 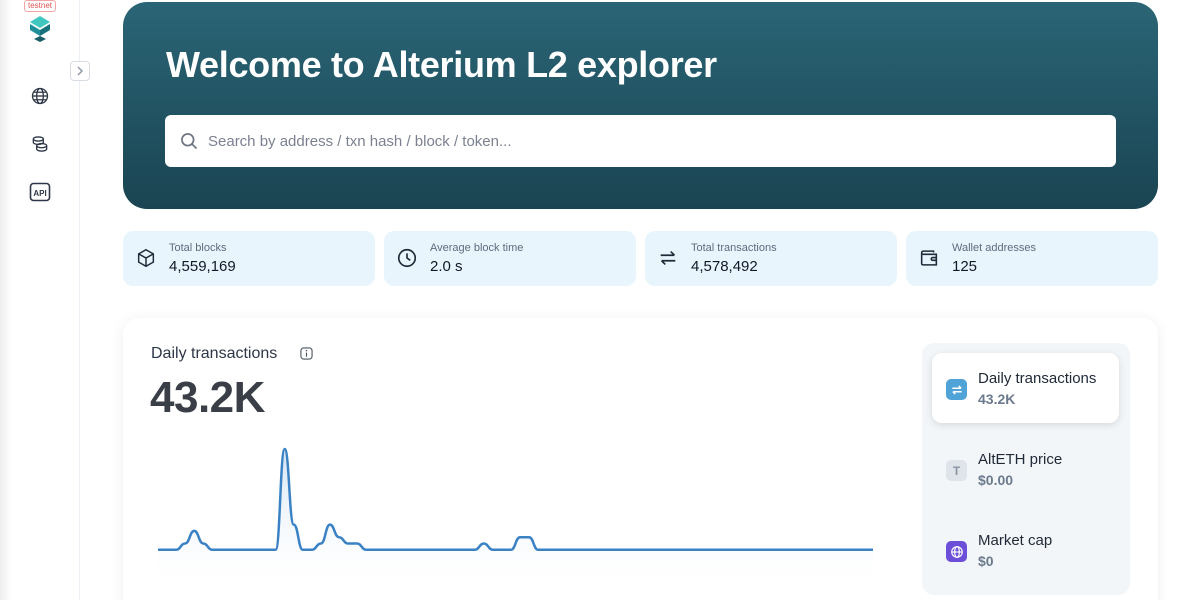 What do you see at coordinates (1025, 388) in the screenshot?
I see `metric-daily-transactions: Daily transactions 43.2K` at bounding box center [1025, 388].